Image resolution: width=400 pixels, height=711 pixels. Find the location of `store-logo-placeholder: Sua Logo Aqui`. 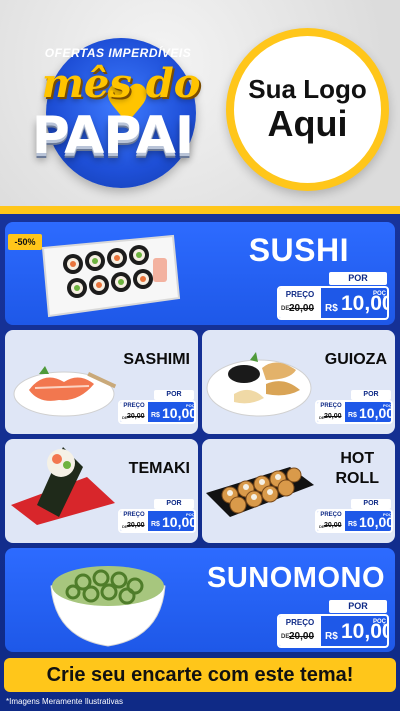

store-logo-placeholder: Sua Logo Aqui is located at coordinates (307, 109).